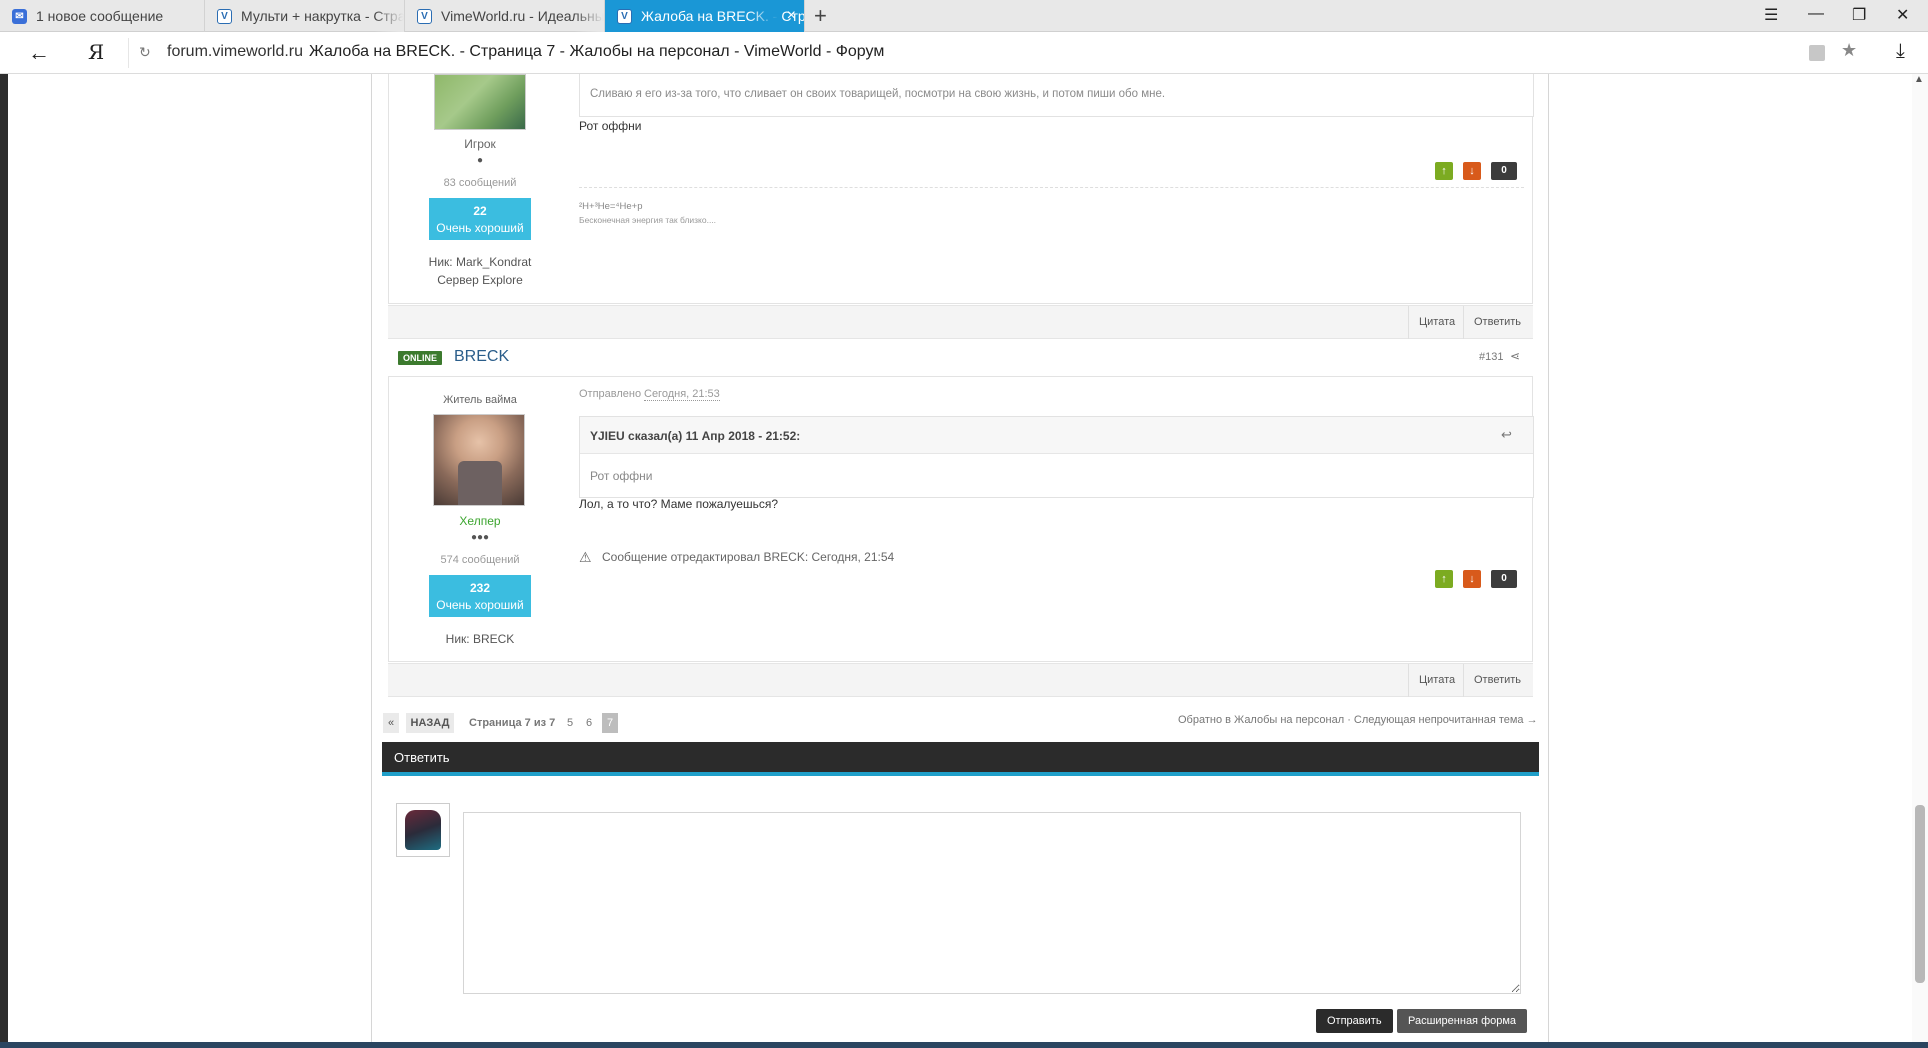  I want to click on current-page: 7, so click(610, 723).